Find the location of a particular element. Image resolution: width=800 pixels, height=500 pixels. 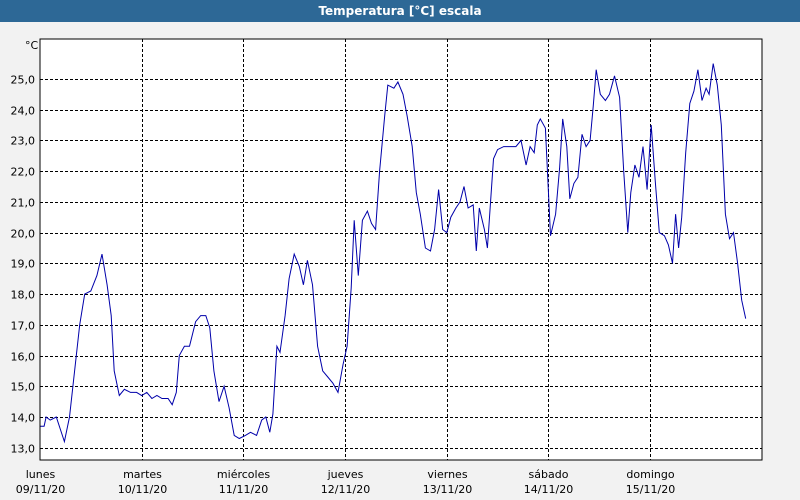

x-tick-day-label: sábado is located at coordinates (549, 474).